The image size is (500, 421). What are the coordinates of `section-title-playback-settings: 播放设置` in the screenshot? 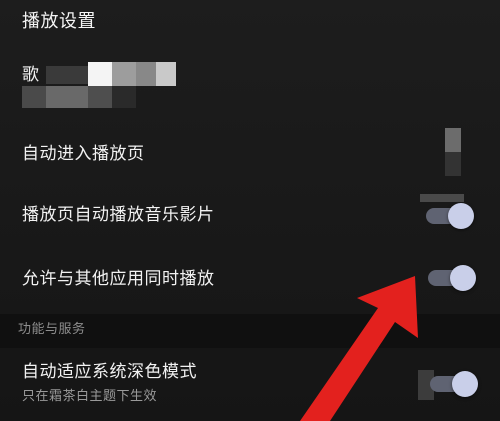 It's located at (59, 21).